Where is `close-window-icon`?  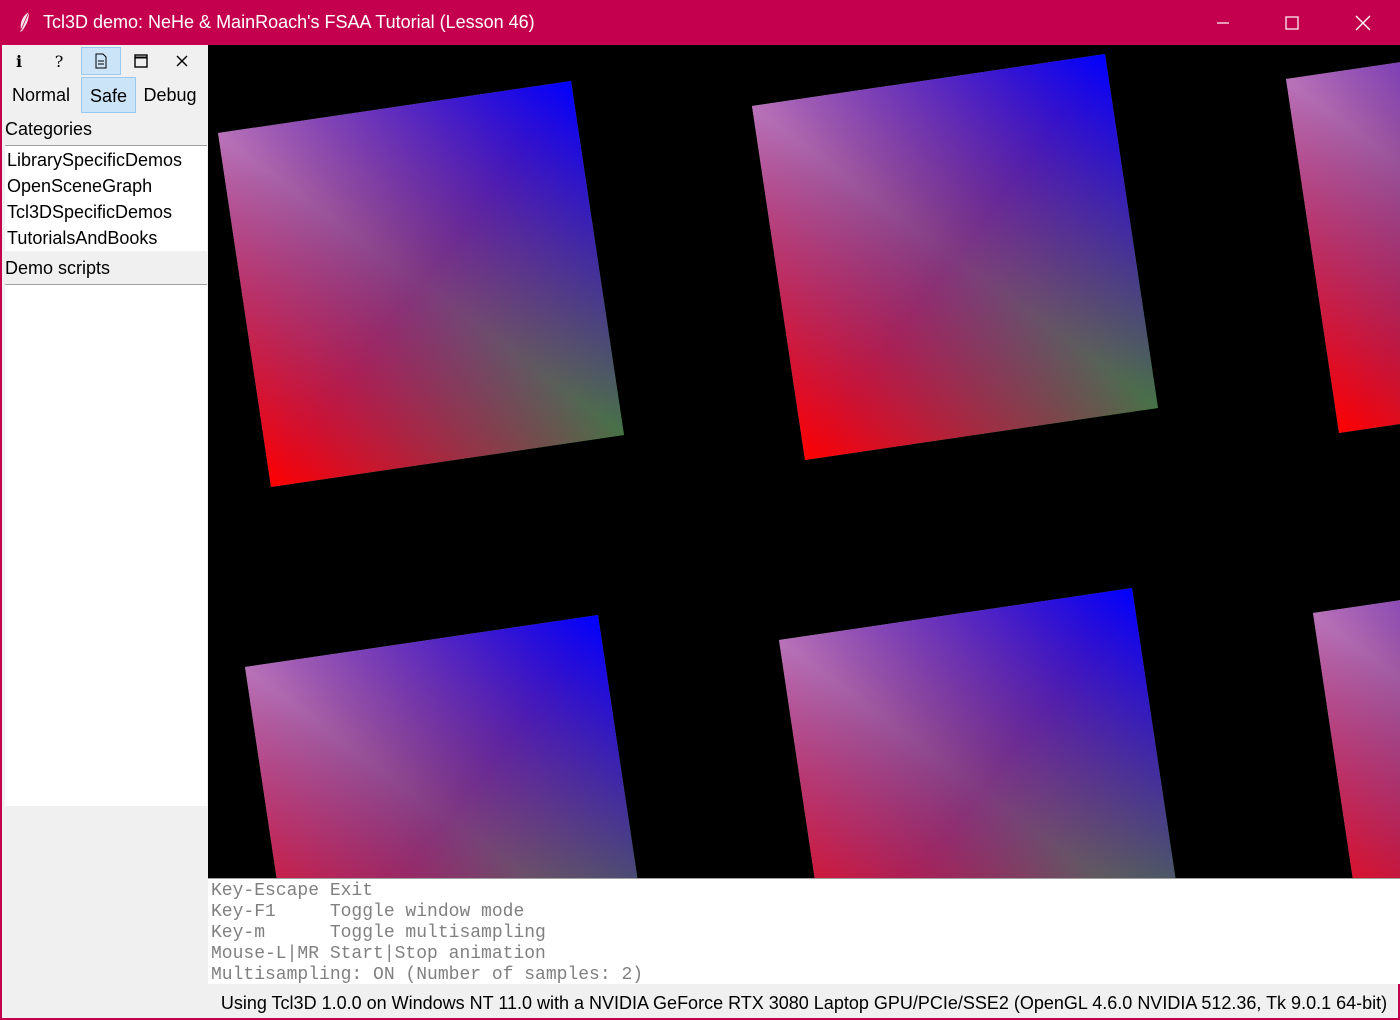
close-window-icon is located at coordinates (1363, 22).